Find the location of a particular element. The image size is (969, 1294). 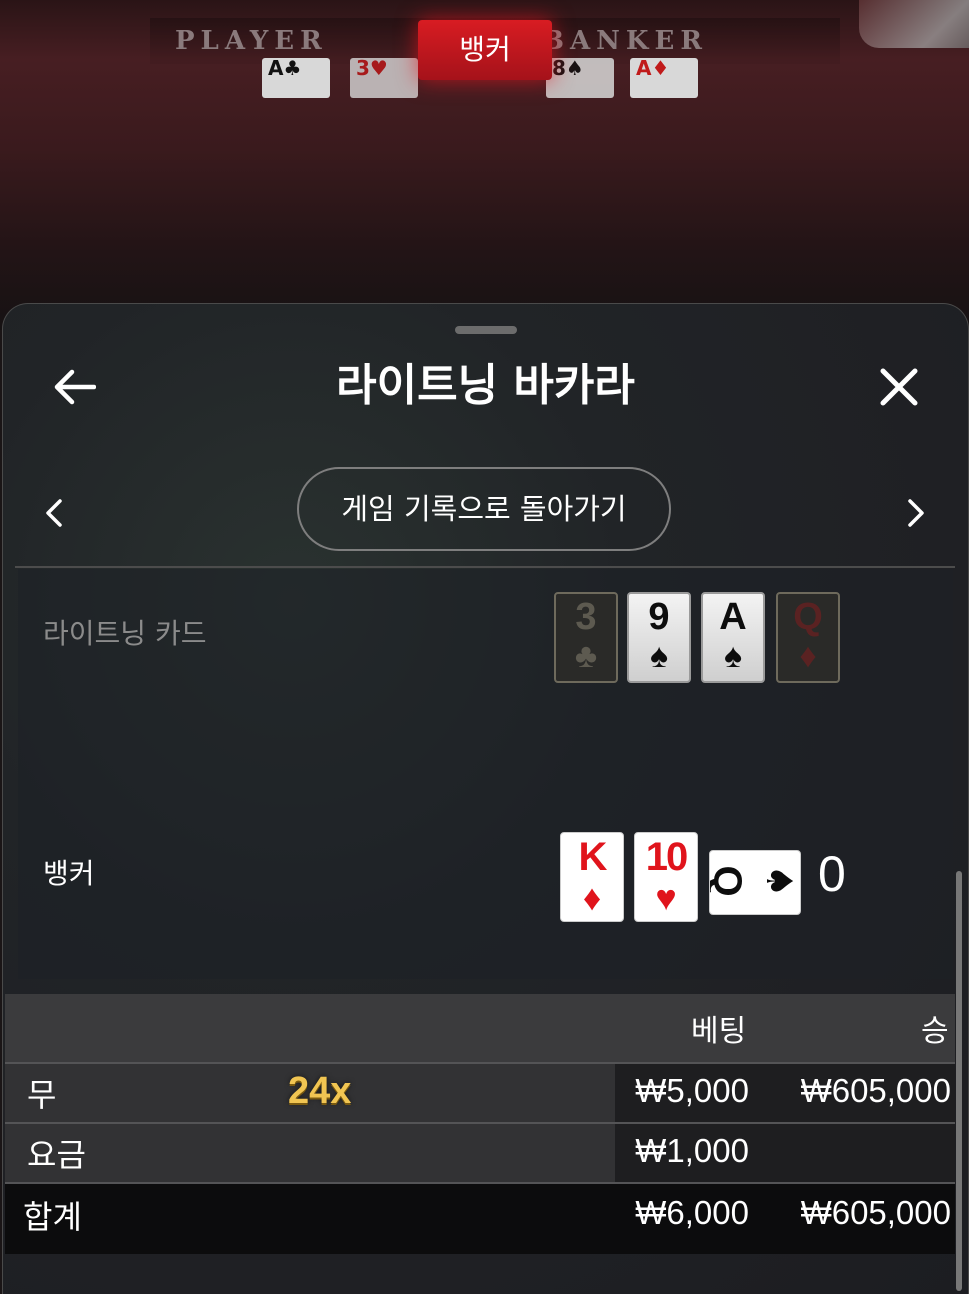

bet-type-label: 요금 is located at coordinates (56, 1155).